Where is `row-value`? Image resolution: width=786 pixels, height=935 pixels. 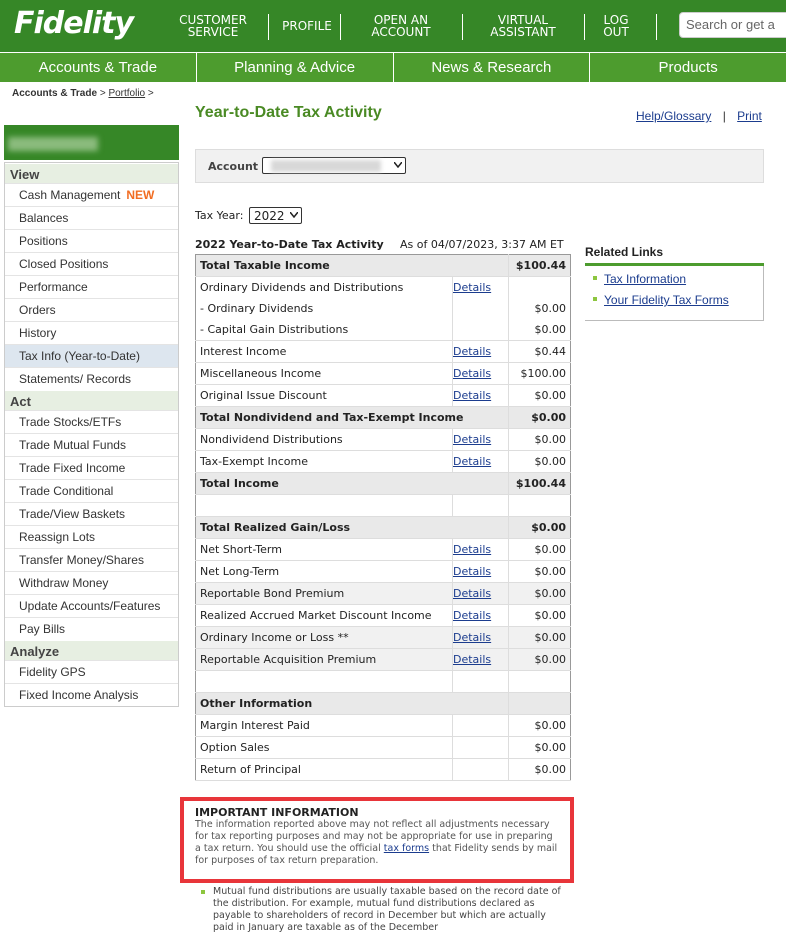 row-value is located at coordinates (539, 681).